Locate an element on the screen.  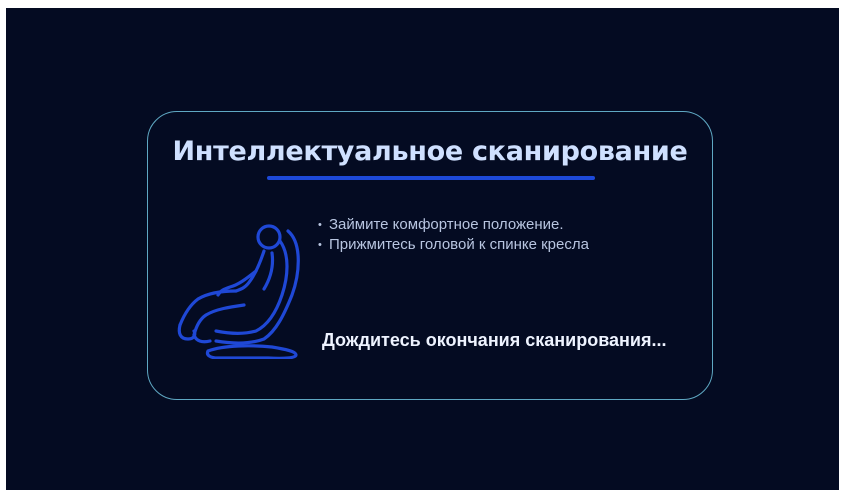
instruction-item: Прижмитесь головой к спинке кресла is located at coordinates (453, 245).